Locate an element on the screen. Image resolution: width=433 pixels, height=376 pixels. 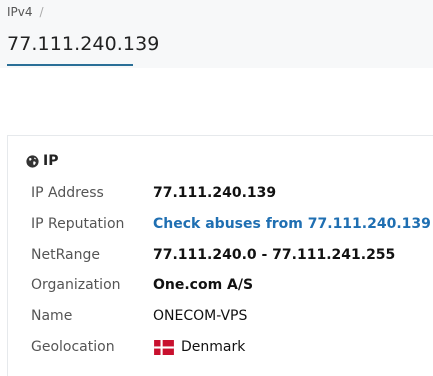
row-geolocation: Geolocation Denmark is located at coordinates (138, 347).